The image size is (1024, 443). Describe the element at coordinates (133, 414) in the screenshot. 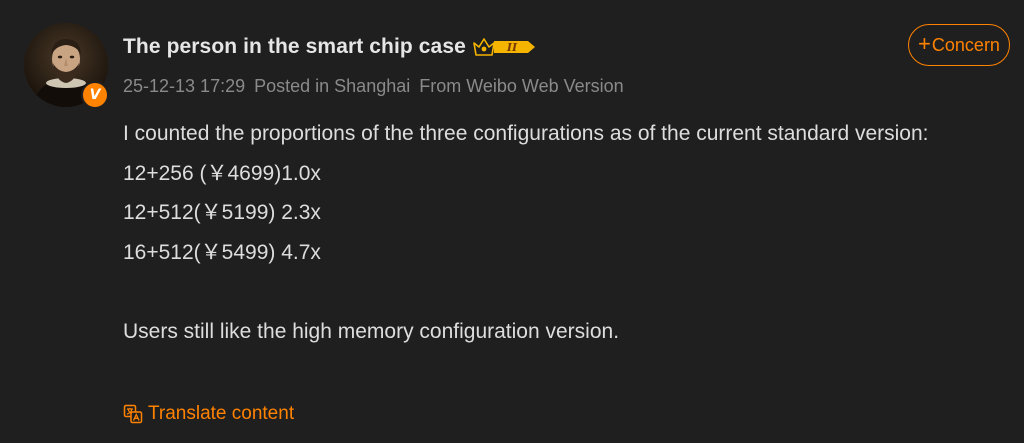

I see `translate-icon` at that location.